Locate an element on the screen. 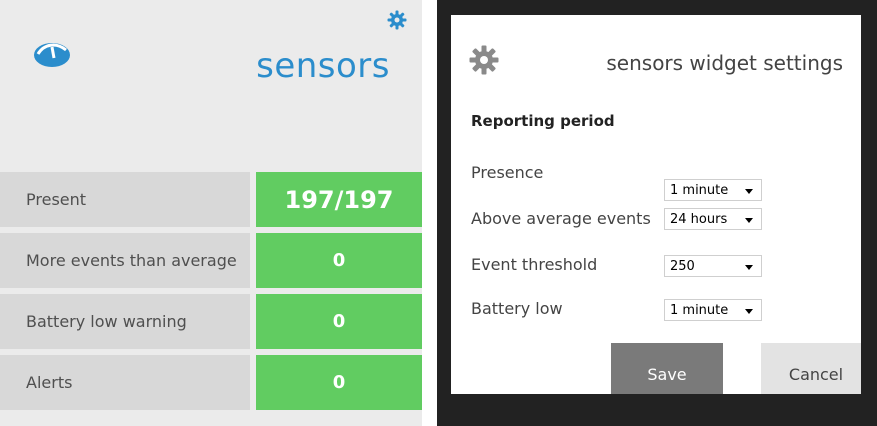  status-value: 197/197 is located at coordinates (339, 199).